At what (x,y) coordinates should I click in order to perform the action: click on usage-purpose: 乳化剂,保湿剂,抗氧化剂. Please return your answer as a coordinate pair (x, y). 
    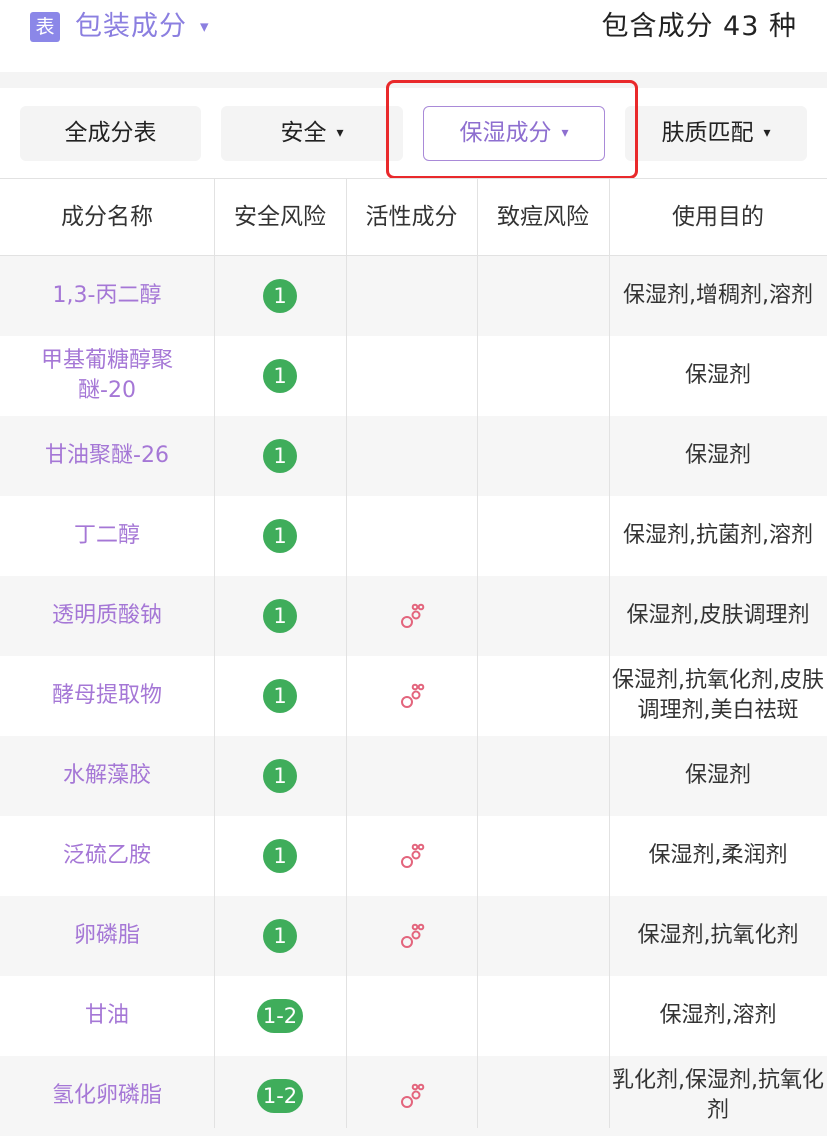
    Looking at the image, I should click on (718, 1095).